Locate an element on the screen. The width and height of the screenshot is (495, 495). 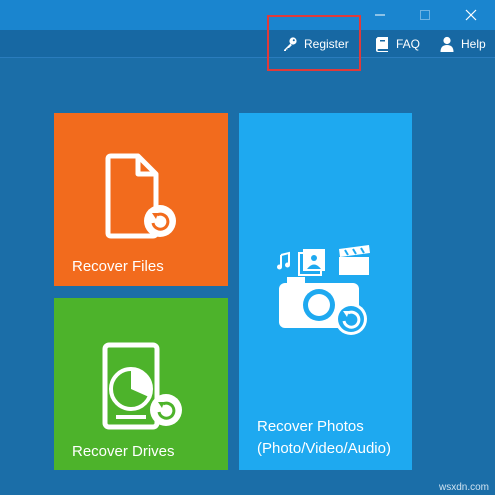
recover-photos-label-line2: (Photo/Video/Audio) is located at coordinates (324, 448).